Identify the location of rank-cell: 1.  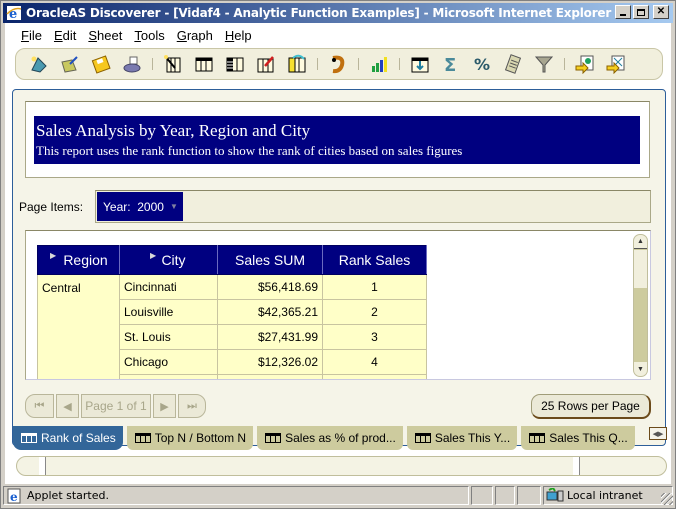
(374, 287).